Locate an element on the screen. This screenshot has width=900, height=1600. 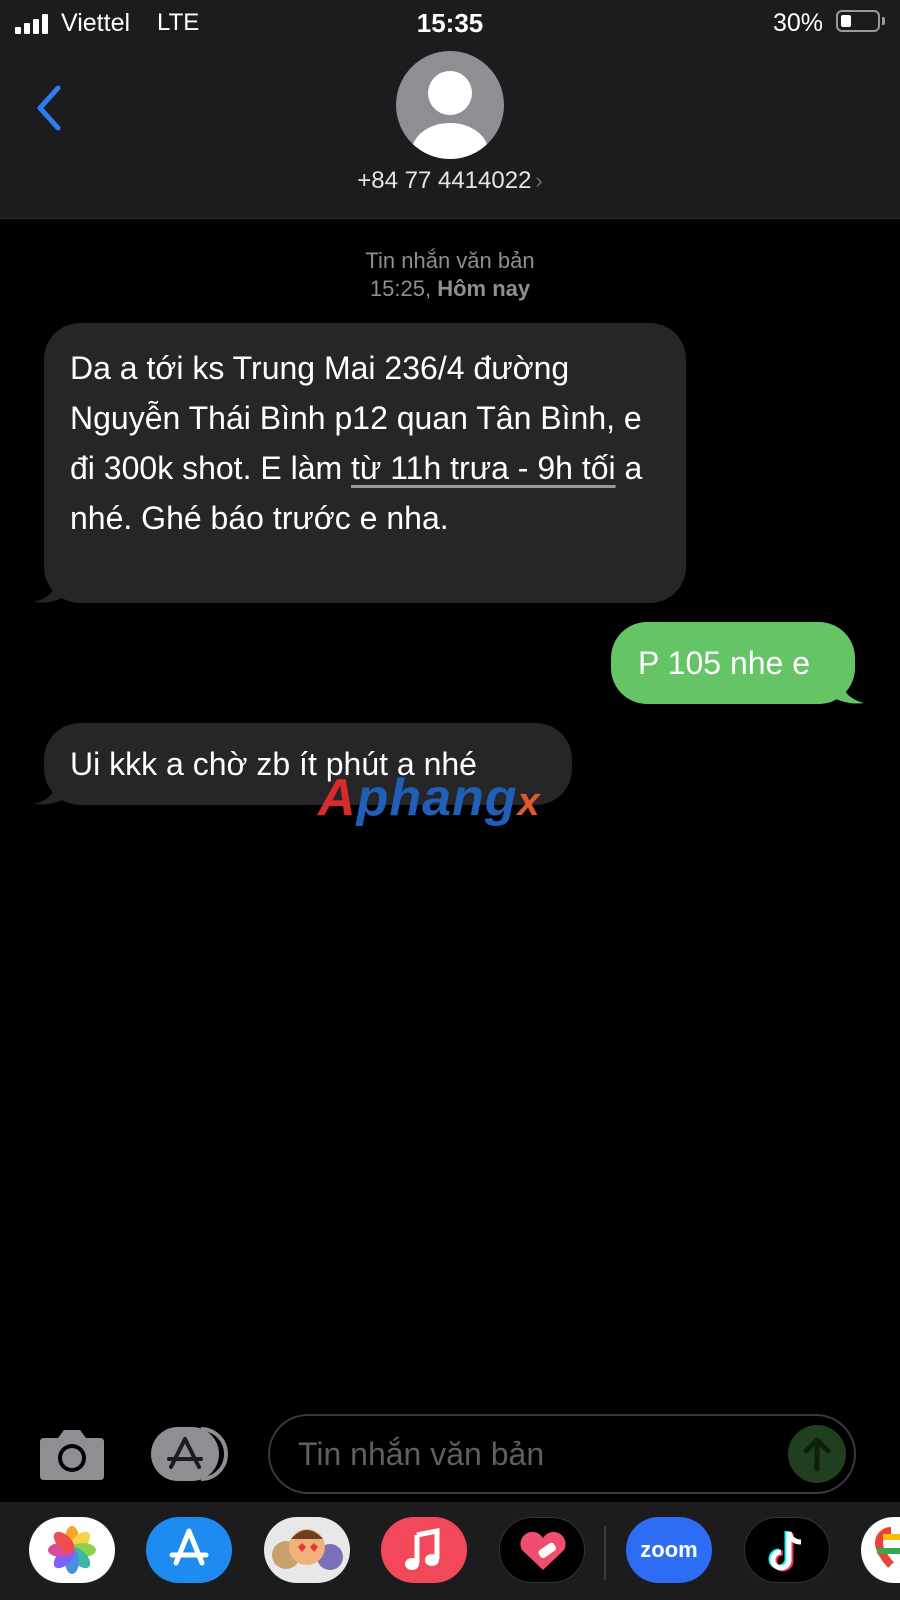
battery-nub is located at coordinates (883, 21).